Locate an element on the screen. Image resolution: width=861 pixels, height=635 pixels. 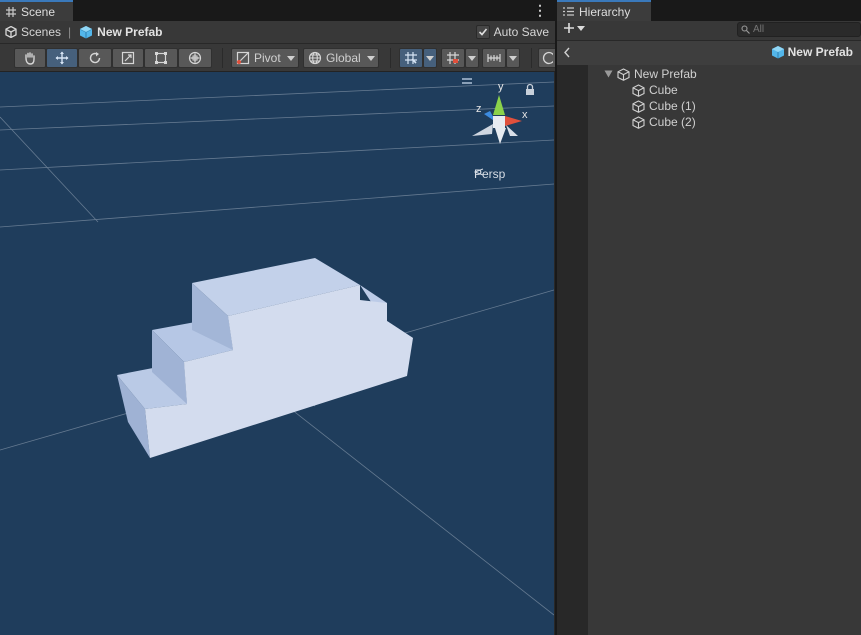
pivot-dropdown: Pivot is located at coordinates (265, 58).